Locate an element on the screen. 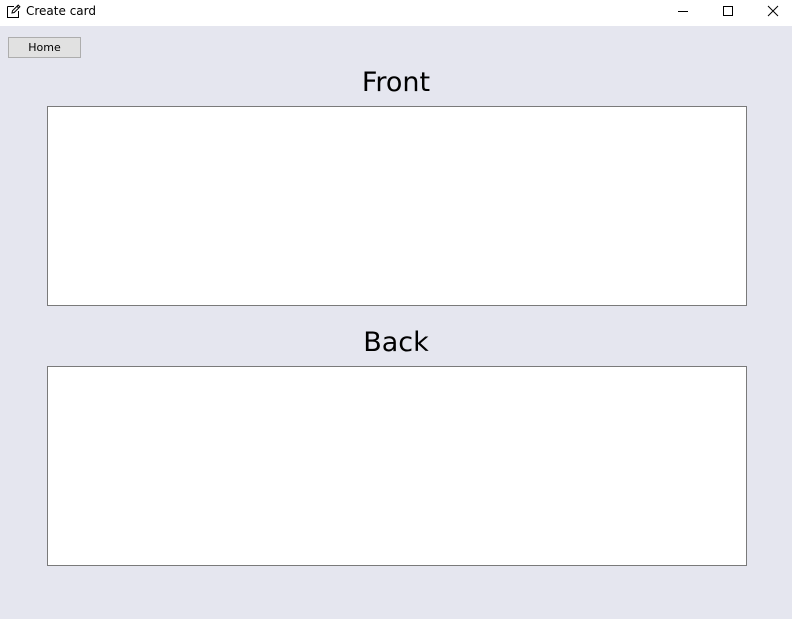  minimize-icon is located at coordinates (683, 11).